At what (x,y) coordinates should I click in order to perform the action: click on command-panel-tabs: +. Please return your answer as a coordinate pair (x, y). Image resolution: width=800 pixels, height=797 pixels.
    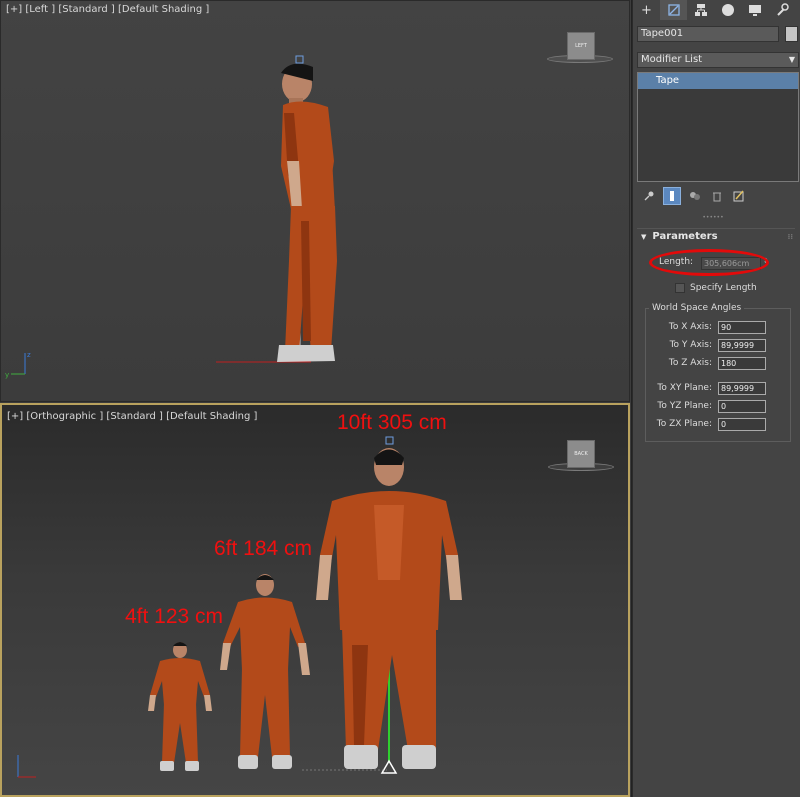
    Looking at the image, I should click on (716, 10).